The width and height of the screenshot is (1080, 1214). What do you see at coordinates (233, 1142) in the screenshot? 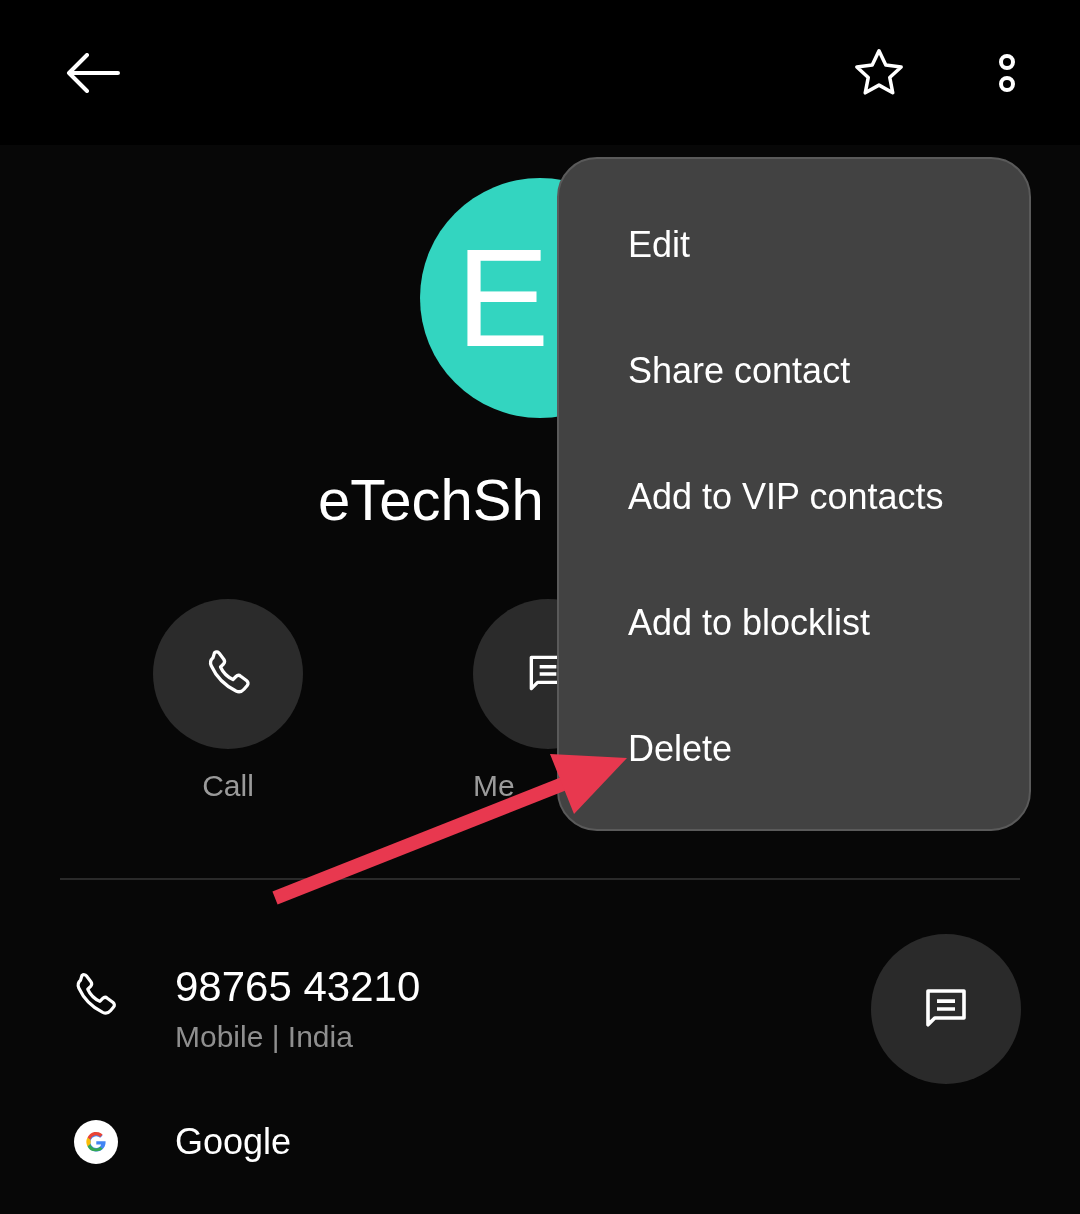
I see `account-name: Google` at bounding box center [233, 1142].